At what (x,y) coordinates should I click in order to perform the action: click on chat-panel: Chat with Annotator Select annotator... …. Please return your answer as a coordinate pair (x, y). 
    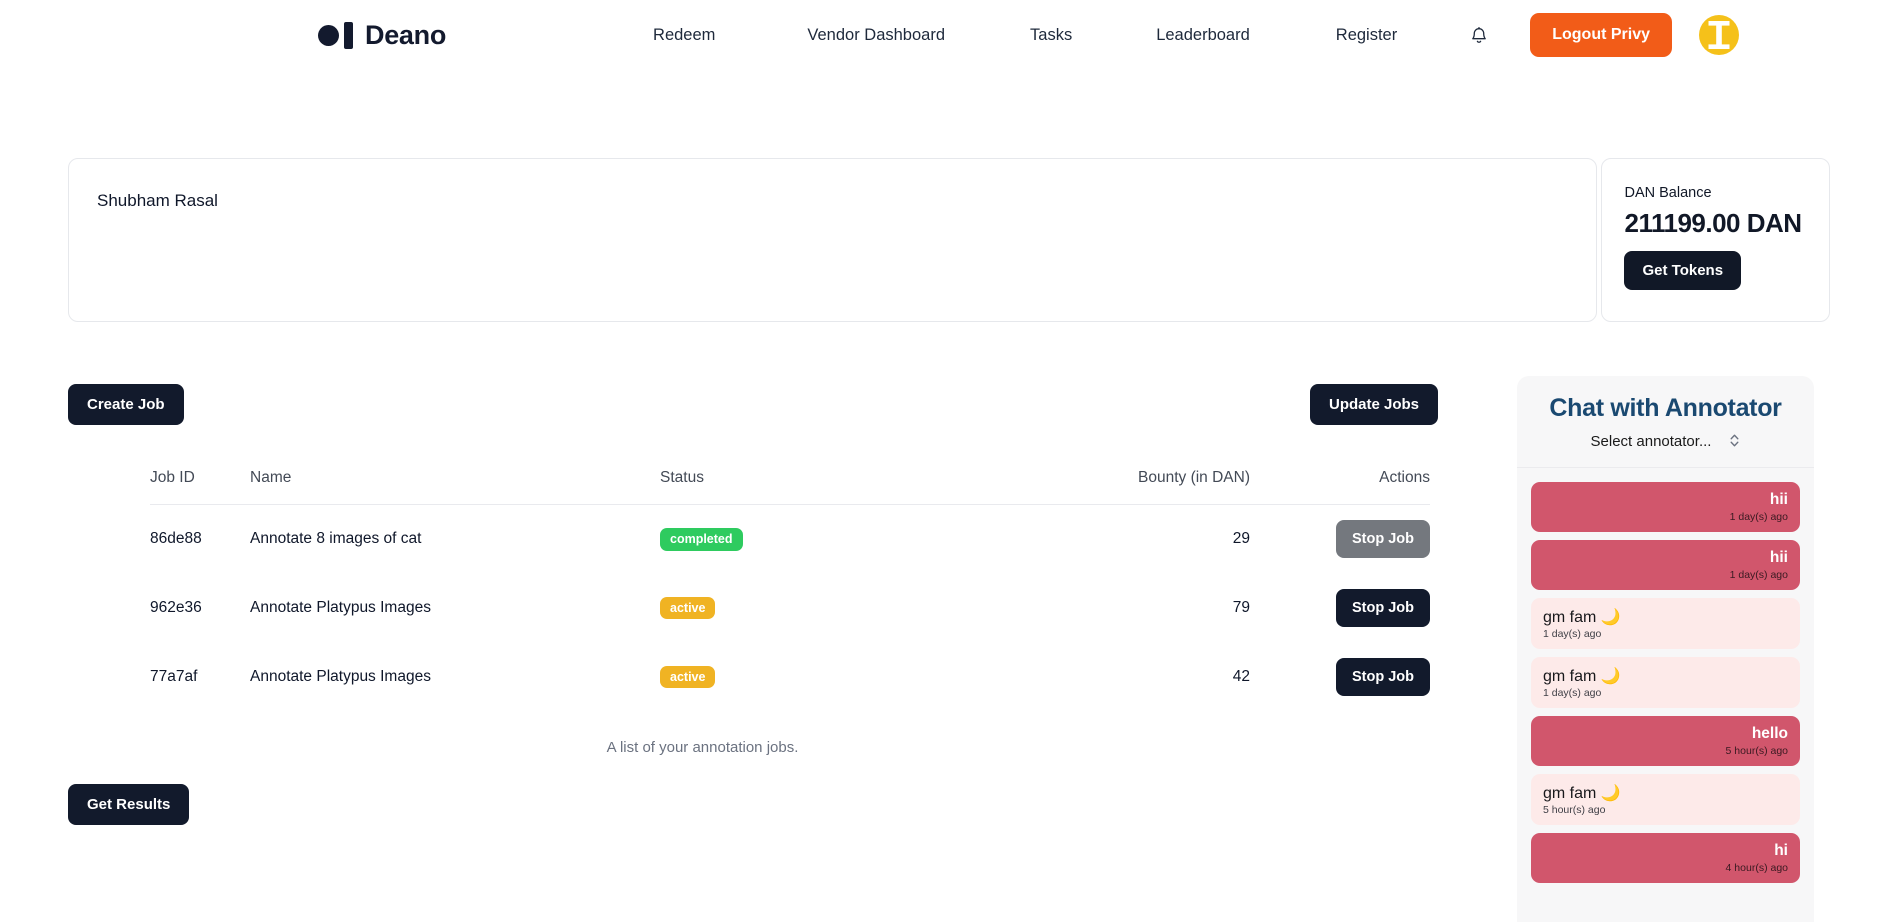
    Looking at the image, I should click on (1665, 649).